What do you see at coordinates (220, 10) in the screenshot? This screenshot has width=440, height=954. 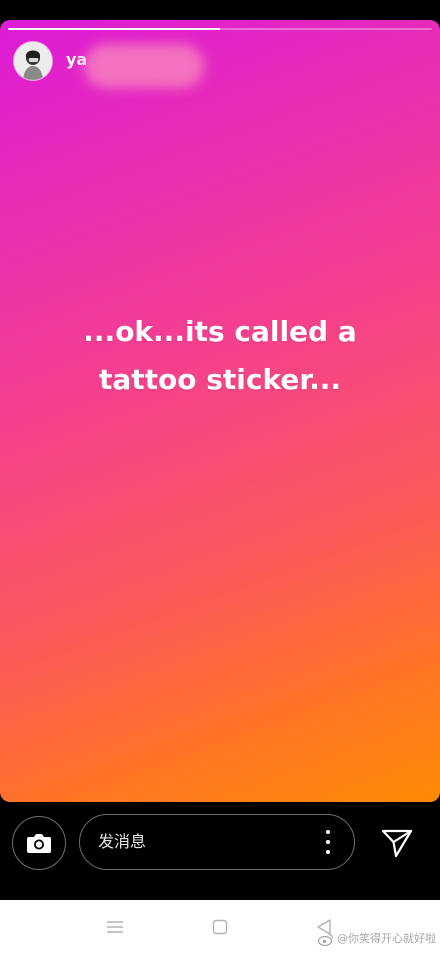 I see `status-bar` at bounding box center [220, 10].